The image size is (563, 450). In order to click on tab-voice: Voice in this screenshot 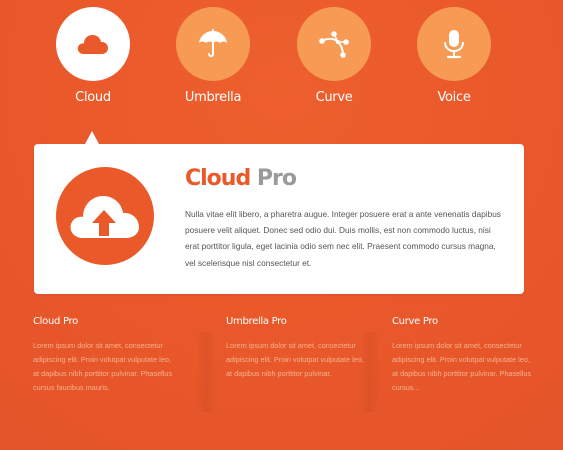, I will do `click(454, 62)`.